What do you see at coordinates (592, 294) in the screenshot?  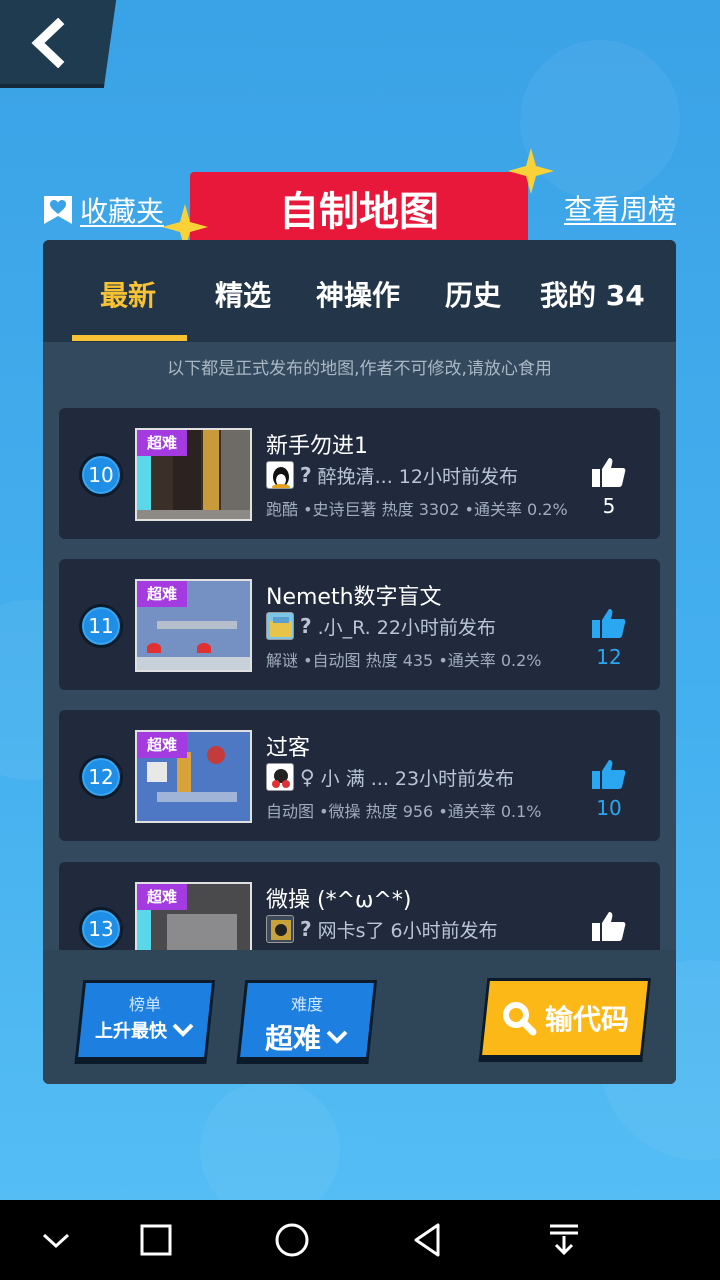 I see `tab-mine: 我的 34` at bounding box center [592, 294].